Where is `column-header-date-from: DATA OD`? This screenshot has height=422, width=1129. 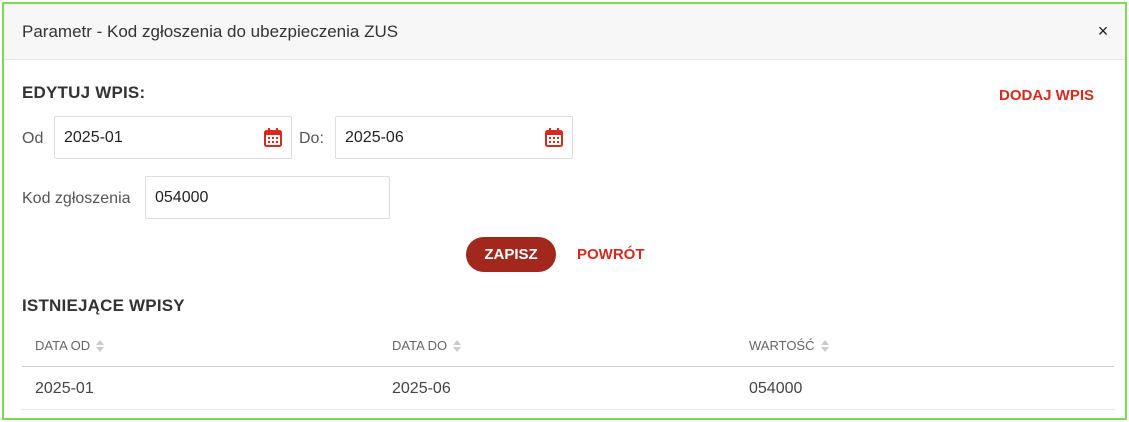
column-header-date-from: DATA OD is located at coordinates (70, 345).